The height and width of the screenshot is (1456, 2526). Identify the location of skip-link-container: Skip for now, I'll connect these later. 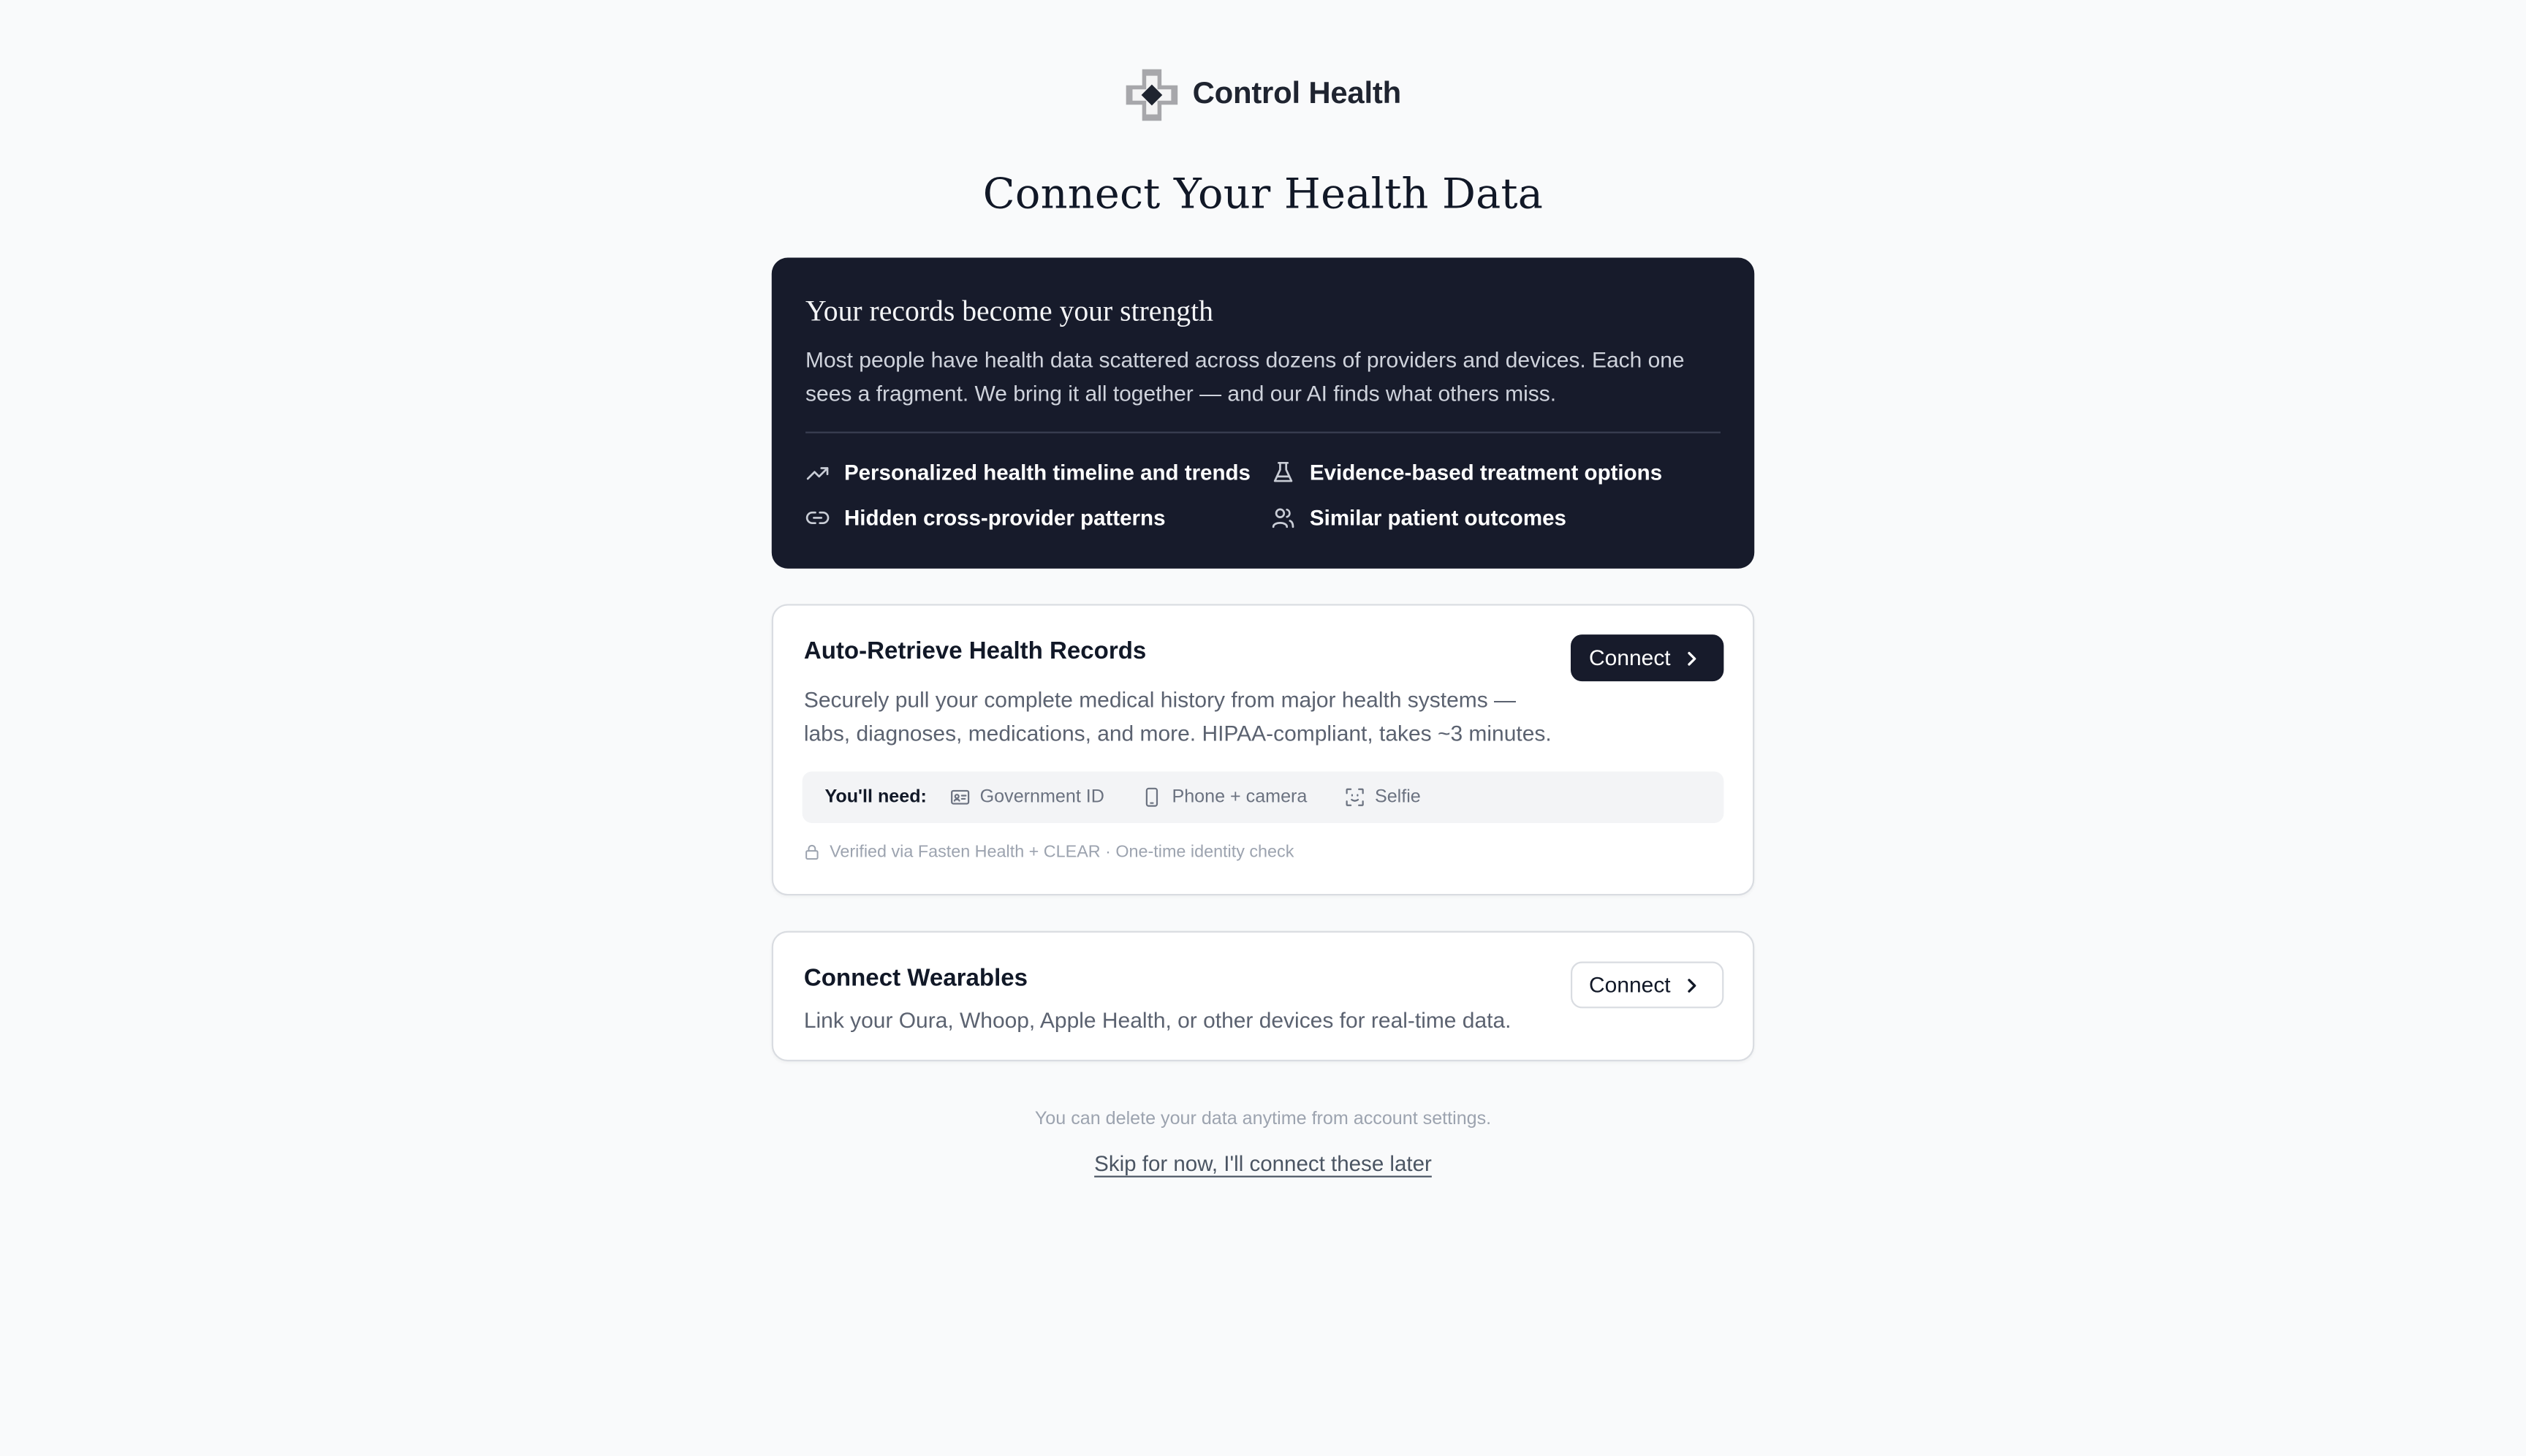
(1263, 1164).